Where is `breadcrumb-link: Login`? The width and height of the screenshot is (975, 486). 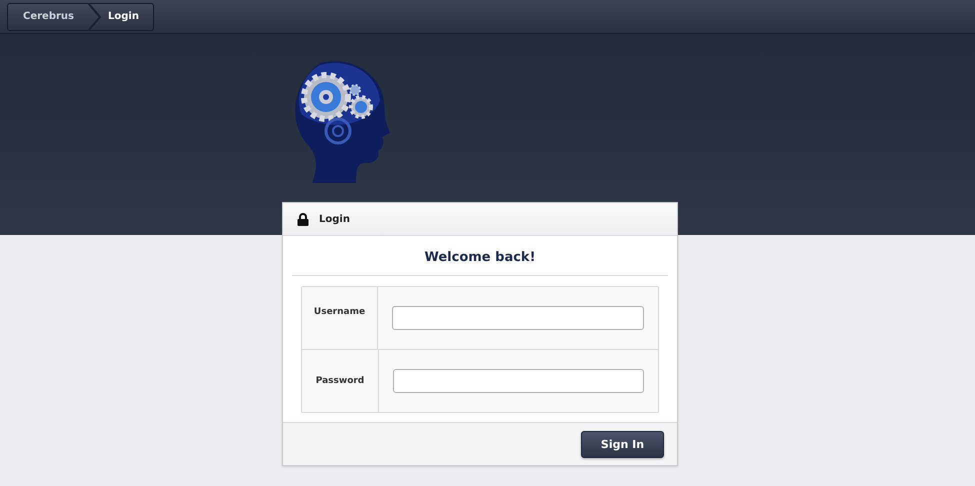
breadcrumb-link: Login is located at coordinates (127, 17).